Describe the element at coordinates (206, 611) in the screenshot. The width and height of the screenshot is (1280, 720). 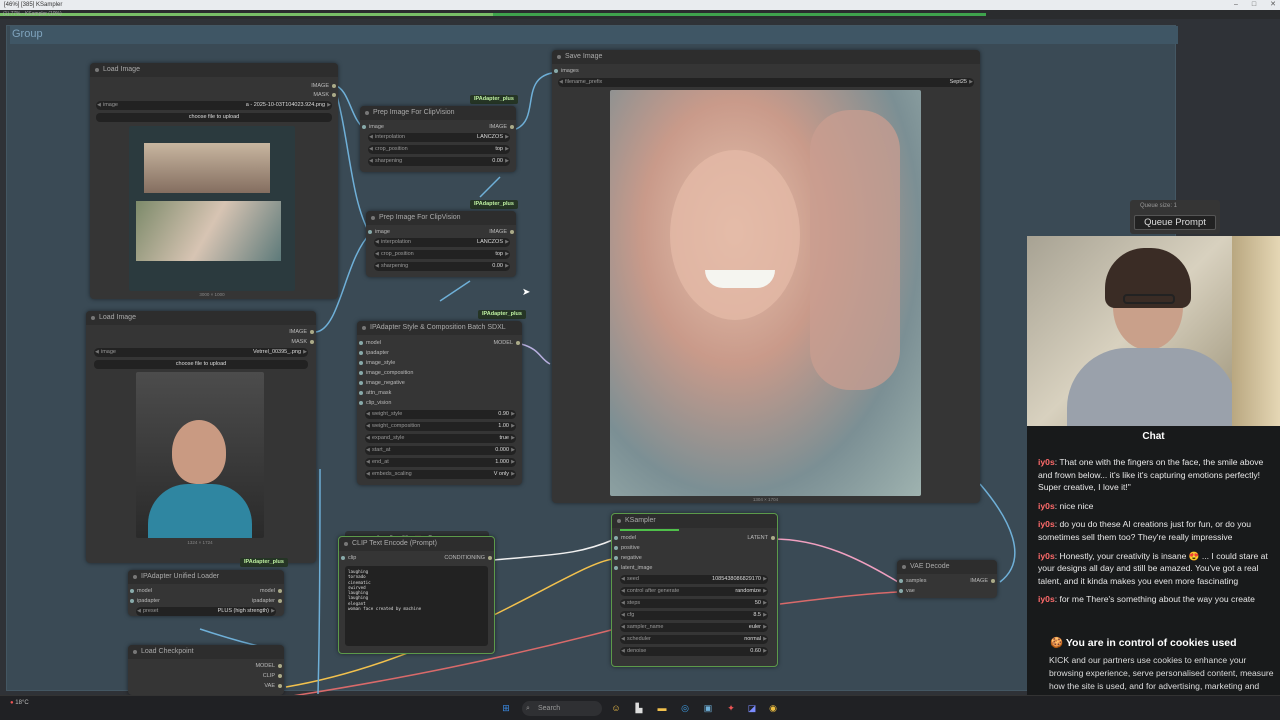
I see `preset-select: presetPLUS (high strength)` at that location.